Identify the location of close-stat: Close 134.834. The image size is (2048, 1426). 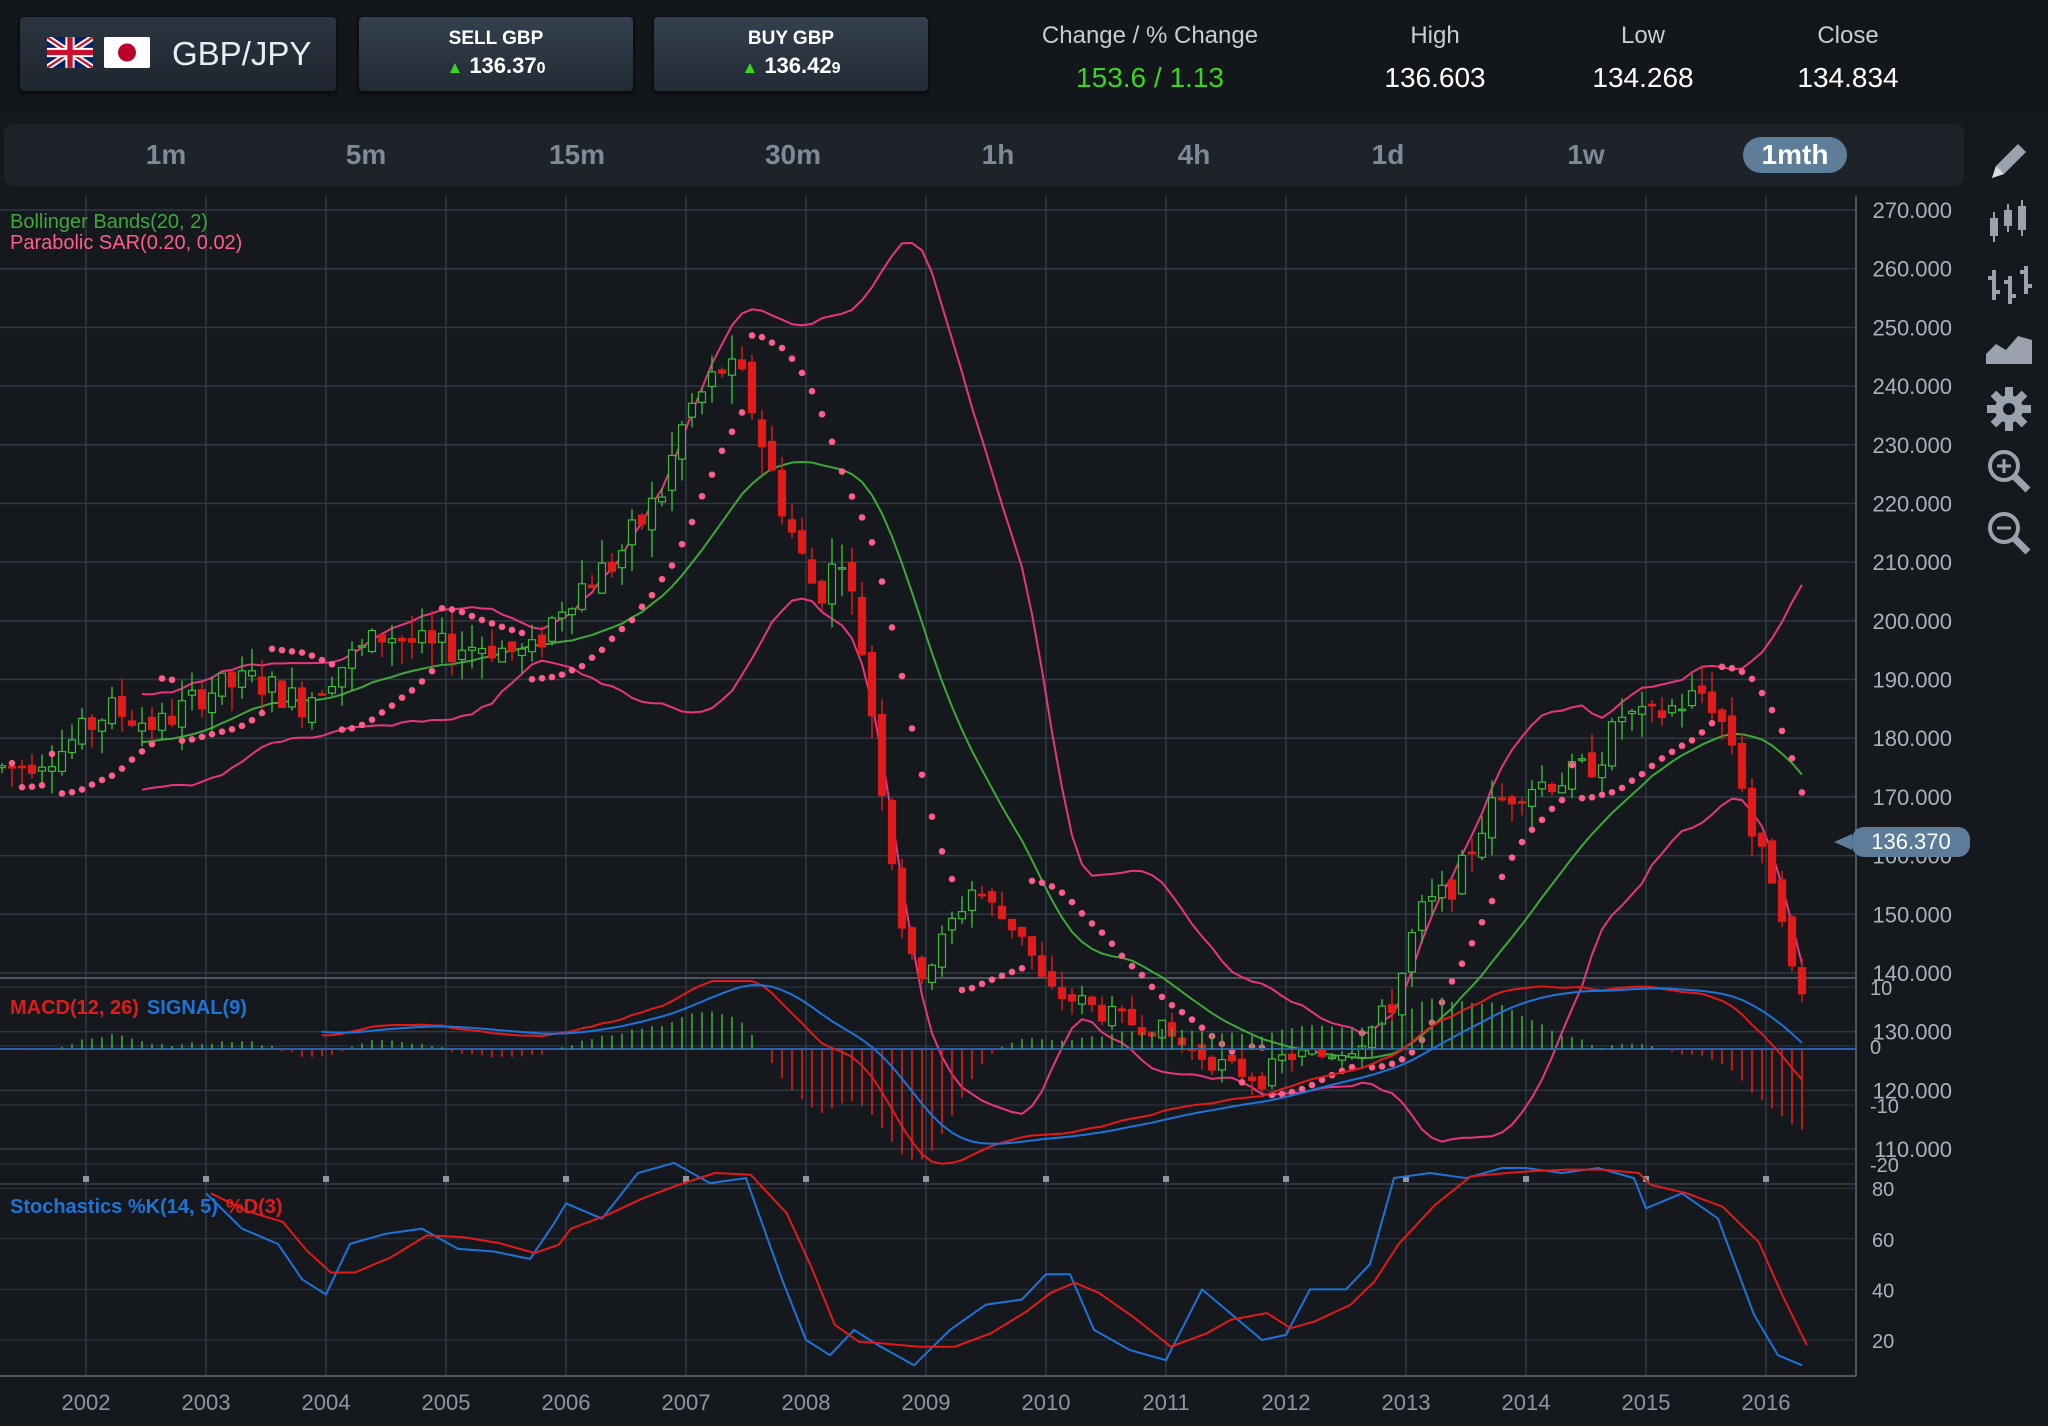
(1848, 58).